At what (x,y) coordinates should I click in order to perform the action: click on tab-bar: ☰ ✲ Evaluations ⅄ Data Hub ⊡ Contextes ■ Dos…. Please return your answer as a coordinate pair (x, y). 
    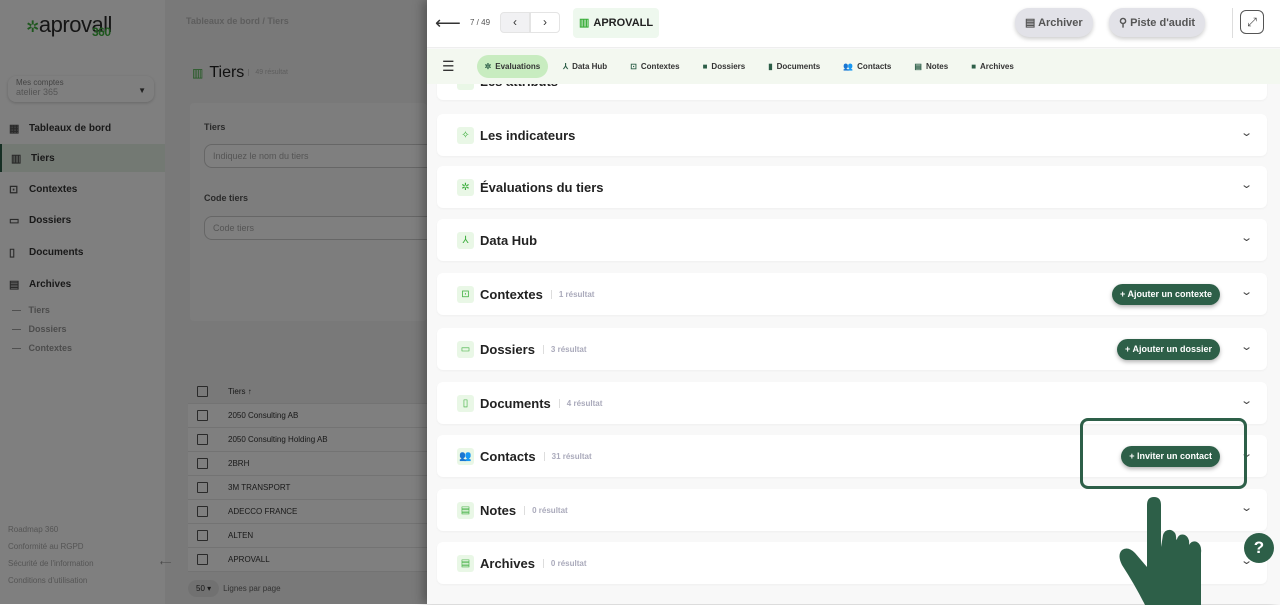
    Looking at the image, I should click on (853, 66).